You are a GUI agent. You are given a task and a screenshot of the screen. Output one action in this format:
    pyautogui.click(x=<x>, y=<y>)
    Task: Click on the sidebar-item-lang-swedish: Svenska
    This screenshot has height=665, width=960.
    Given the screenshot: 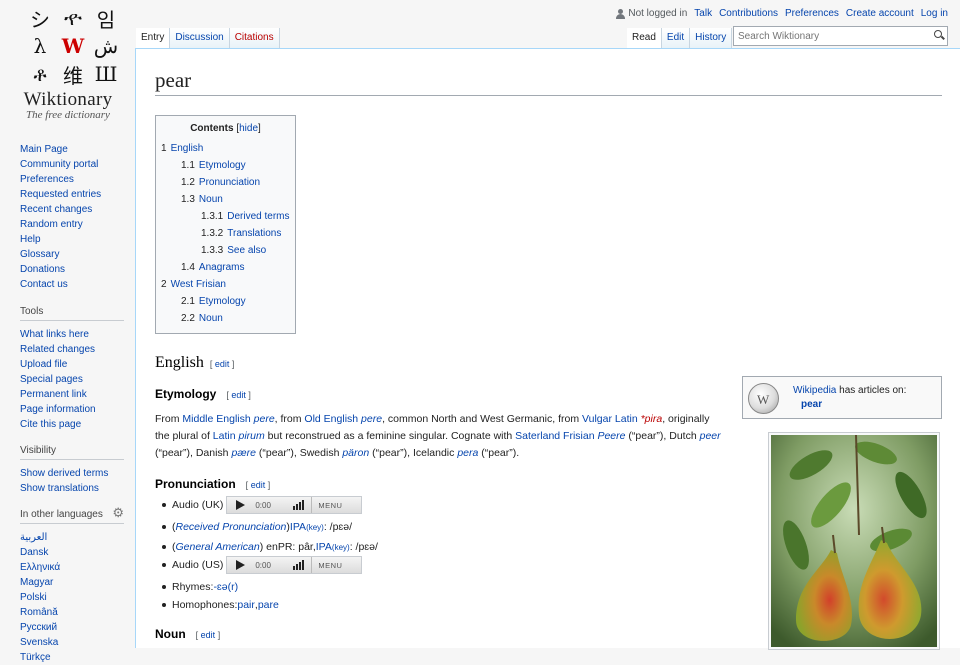 What is the action you would take?
    pyautogui.click(x=39, y=642)
    